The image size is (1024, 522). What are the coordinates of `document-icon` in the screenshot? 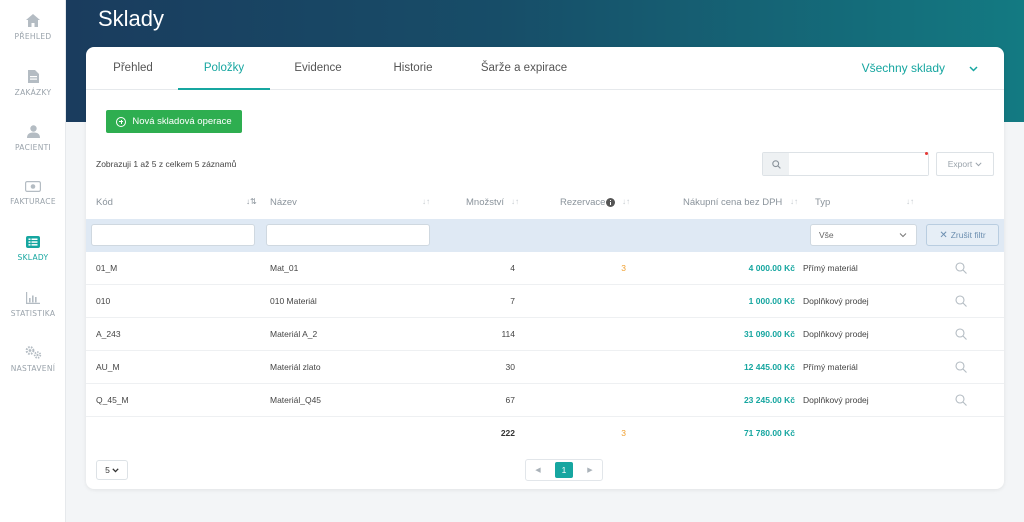 It's located at (33, 76).